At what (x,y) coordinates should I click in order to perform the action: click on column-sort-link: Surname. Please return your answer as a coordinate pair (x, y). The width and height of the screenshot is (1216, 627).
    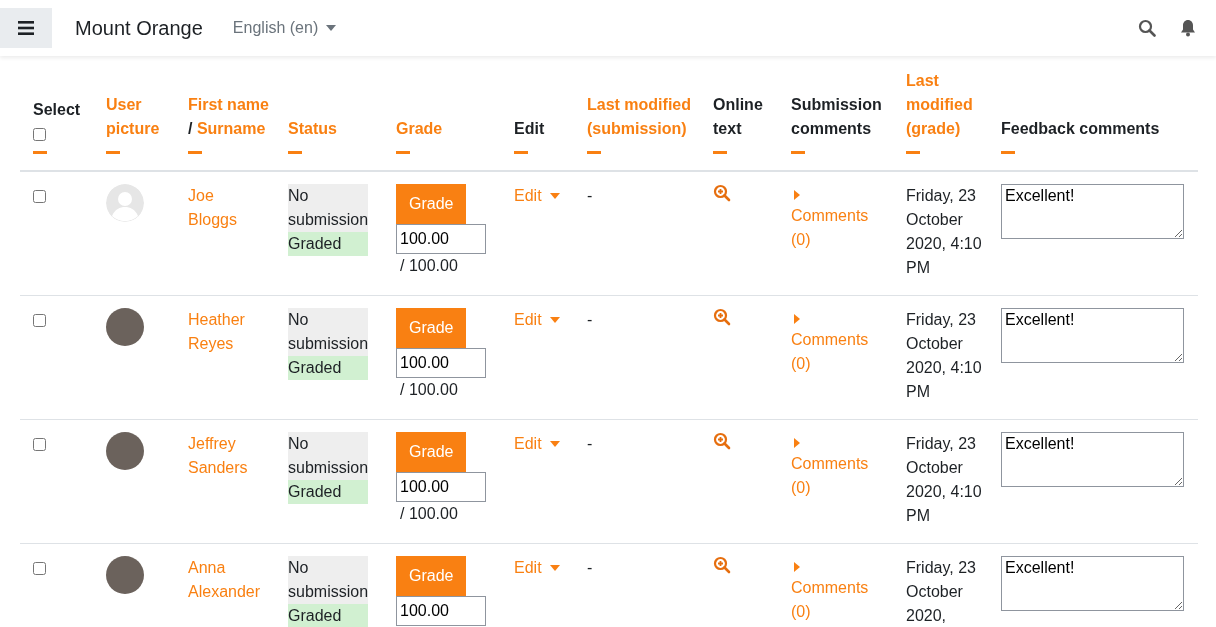
    Looking at the image, I should click on (231, 129).